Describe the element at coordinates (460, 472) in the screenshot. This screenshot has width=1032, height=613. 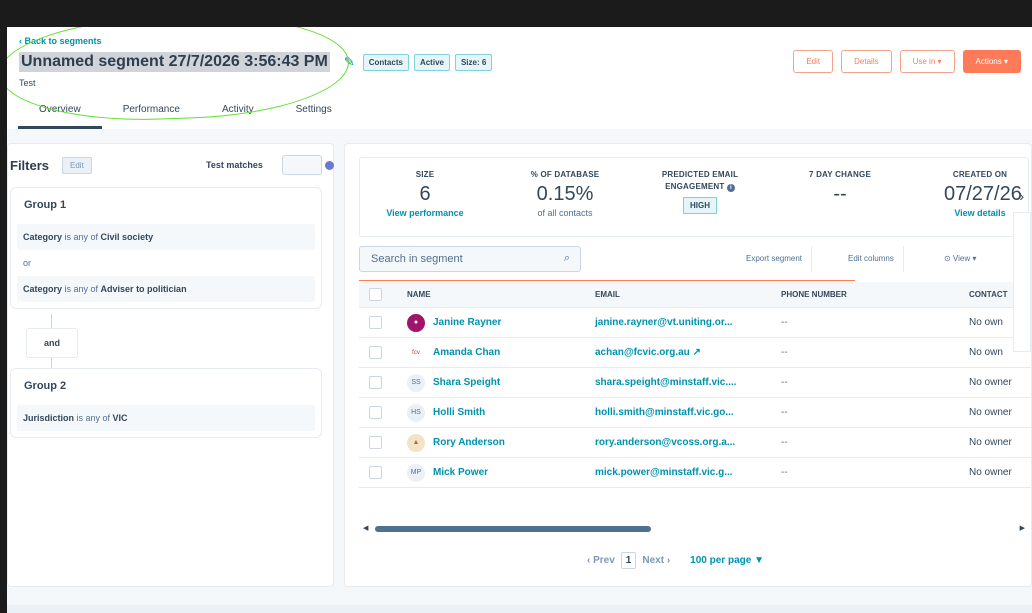
I see `contact-name-link: Mick Power` at that location.